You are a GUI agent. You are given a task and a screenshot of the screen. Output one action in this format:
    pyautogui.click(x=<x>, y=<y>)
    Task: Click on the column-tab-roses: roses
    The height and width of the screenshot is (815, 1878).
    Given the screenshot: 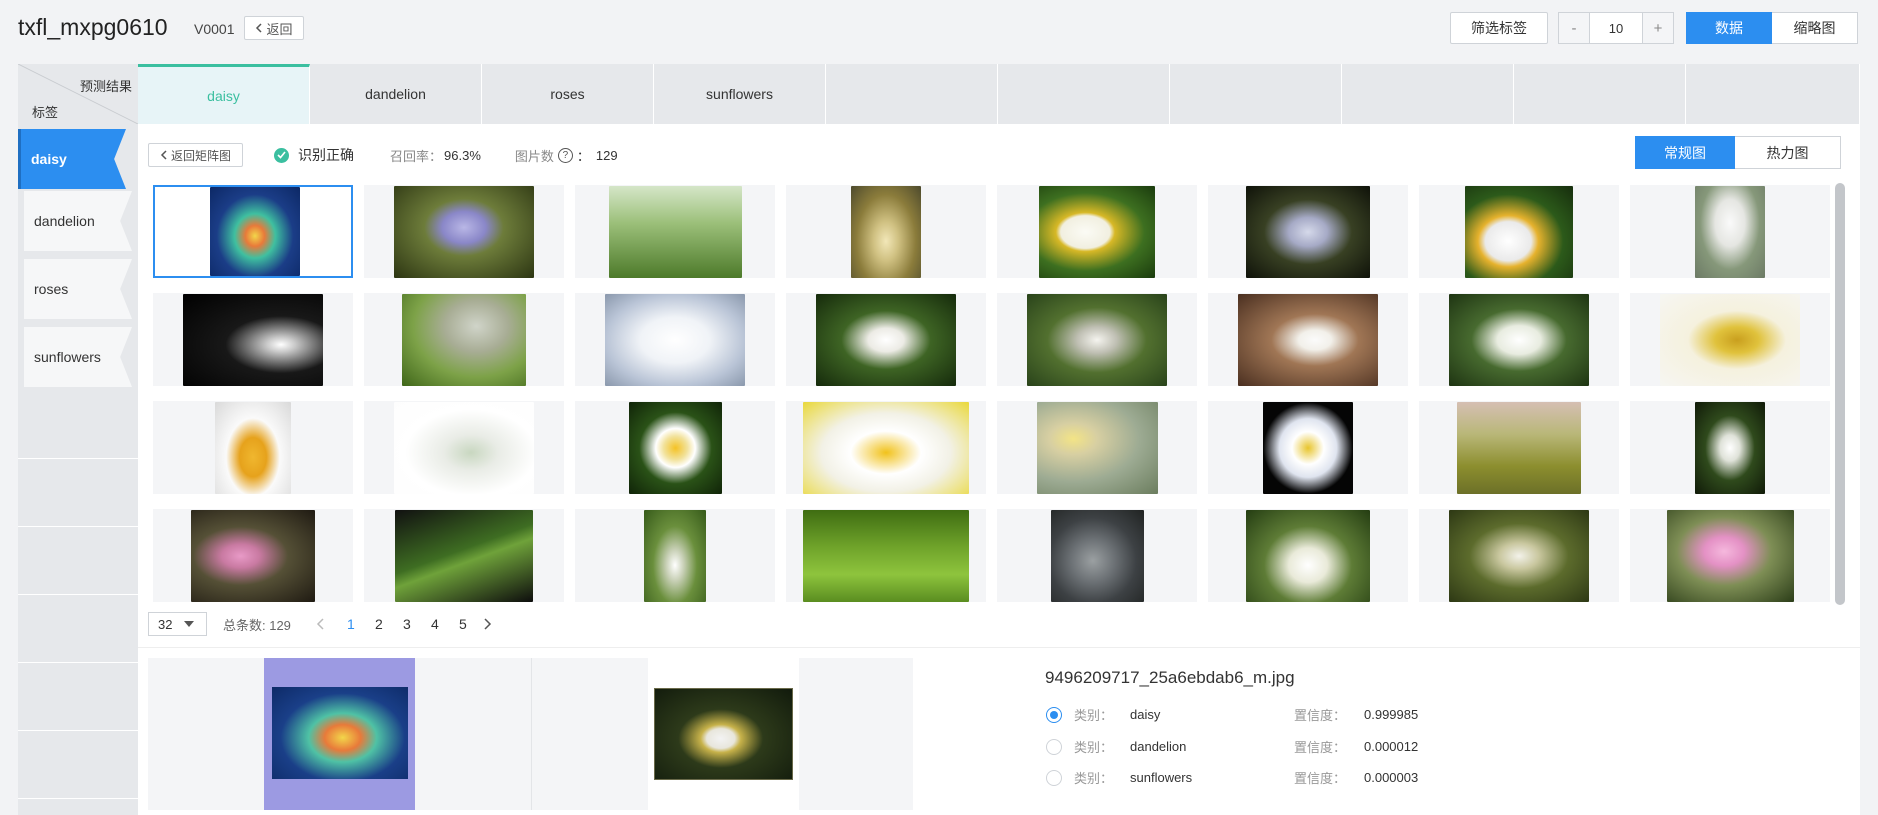 What is the action you would take?
    pyautogui.click(x=568, y=94)
    